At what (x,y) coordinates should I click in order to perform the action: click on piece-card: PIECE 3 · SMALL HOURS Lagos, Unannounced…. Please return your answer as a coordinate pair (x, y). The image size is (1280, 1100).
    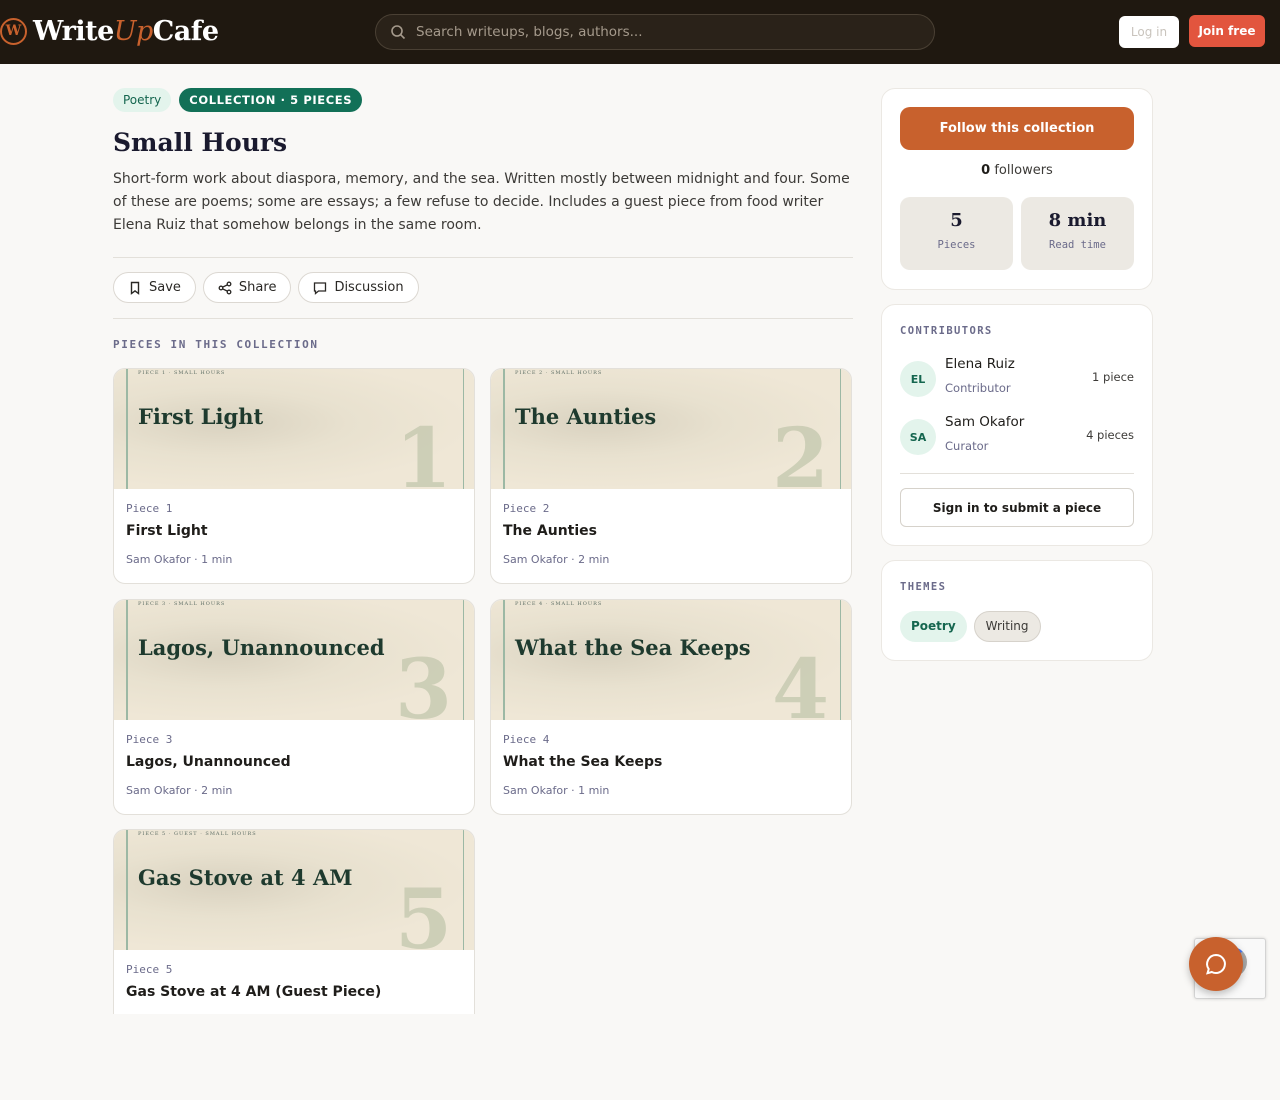
    Looking at the image, I should click on (294, 707).